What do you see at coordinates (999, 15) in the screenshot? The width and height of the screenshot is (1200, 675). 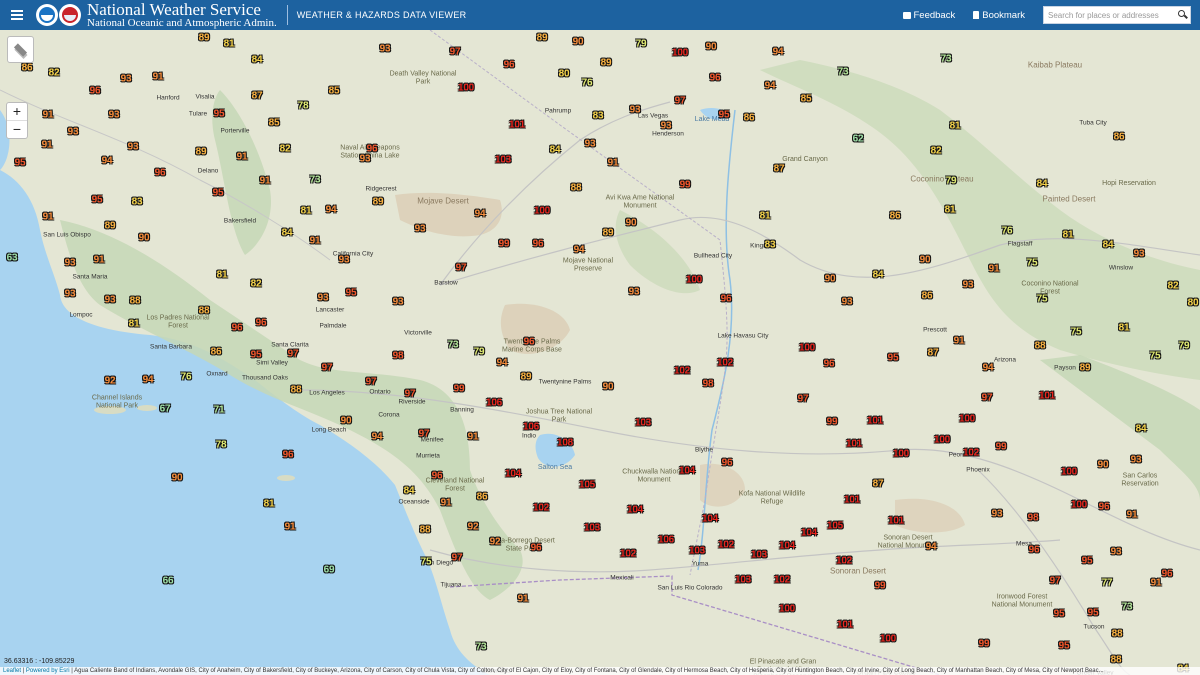 I see `bookmark-button: Bookmark` at bounding box center [999, 15].